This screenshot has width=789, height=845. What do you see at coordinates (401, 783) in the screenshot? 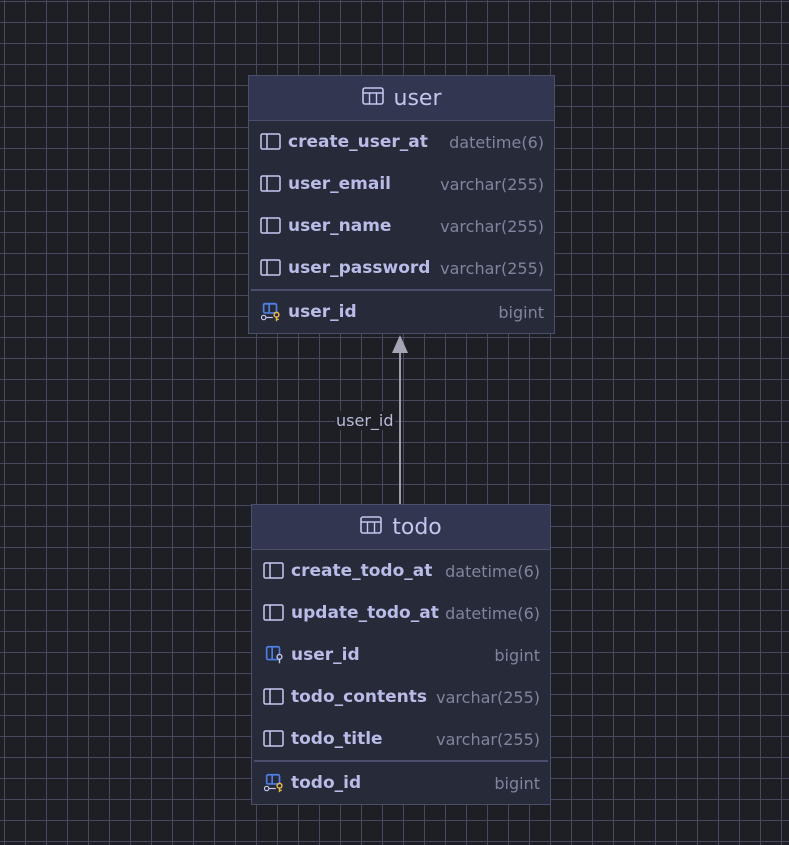
I see `primary-key-row: todo_id bigint` at bounding box center [401, 783].